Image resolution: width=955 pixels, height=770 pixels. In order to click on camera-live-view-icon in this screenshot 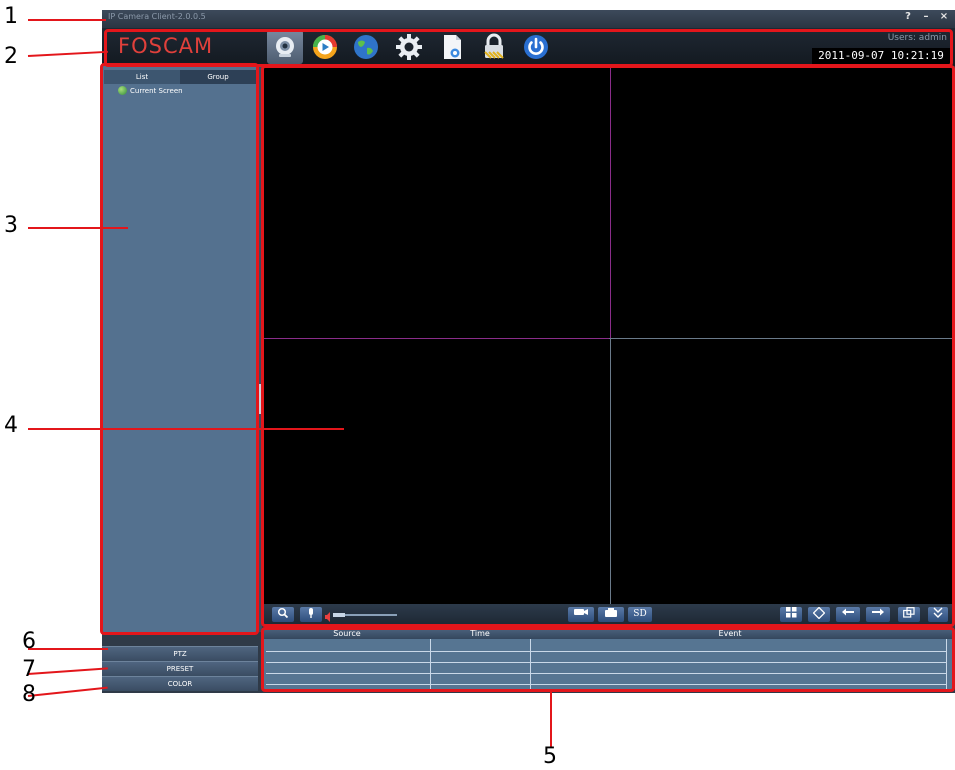, I will do `click(285, 47)`.